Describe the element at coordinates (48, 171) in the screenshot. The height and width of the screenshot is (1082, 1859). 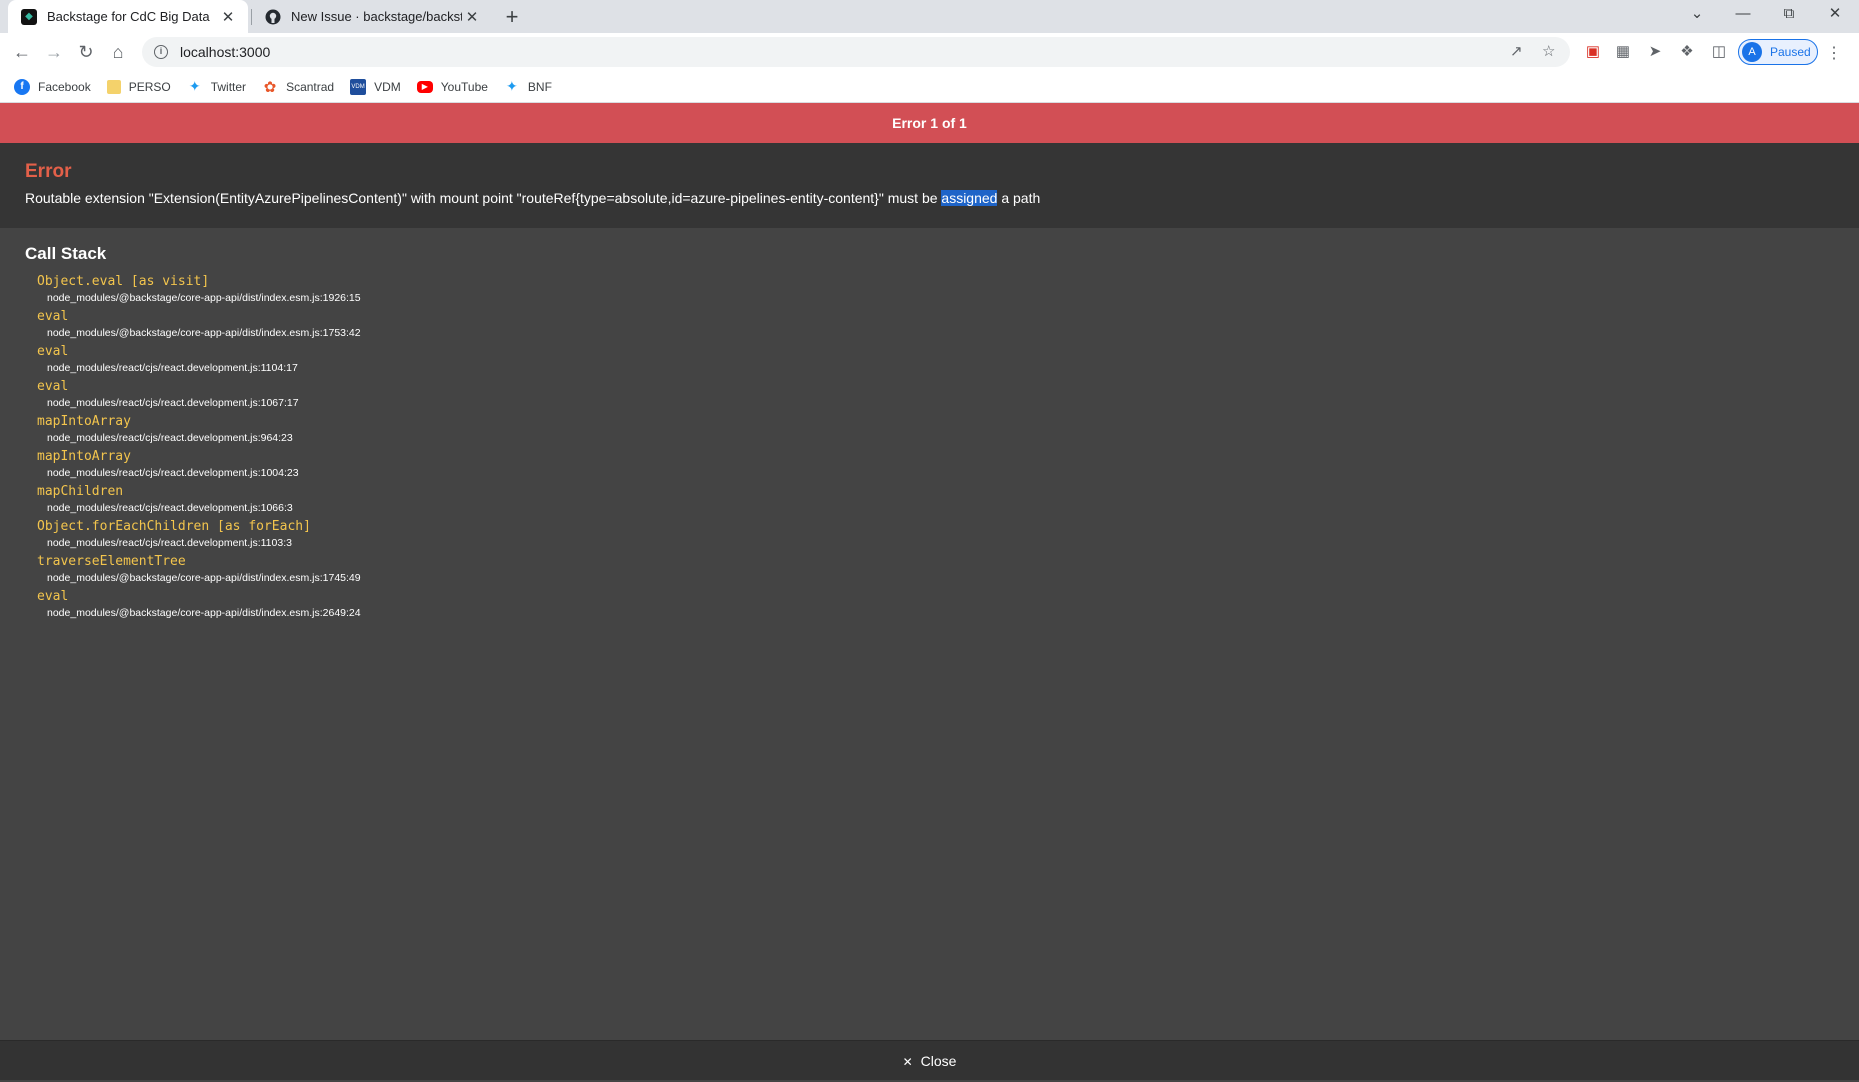
I see `error-title: Error` at that location.